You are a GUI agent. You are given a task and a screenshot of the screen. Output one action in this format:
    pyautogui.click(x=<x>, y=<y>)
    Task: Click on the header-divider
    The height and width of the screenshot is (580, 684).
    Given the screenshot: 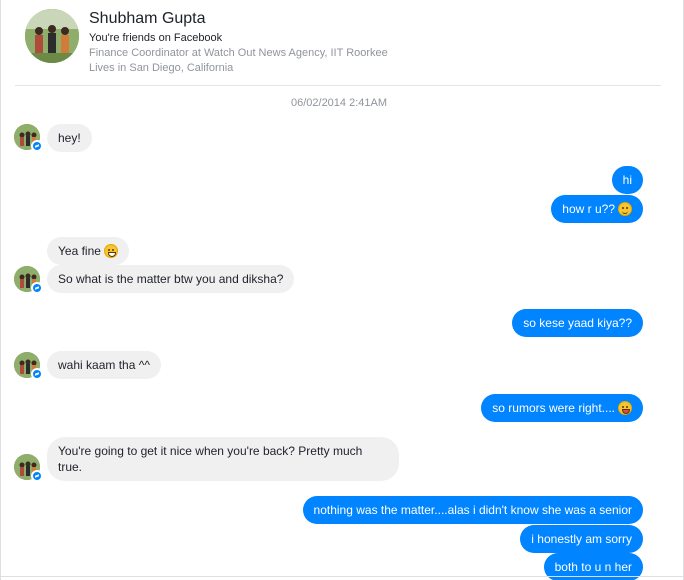 What is the action you would take?
    pyautogui.click(x=338, y=85)
    